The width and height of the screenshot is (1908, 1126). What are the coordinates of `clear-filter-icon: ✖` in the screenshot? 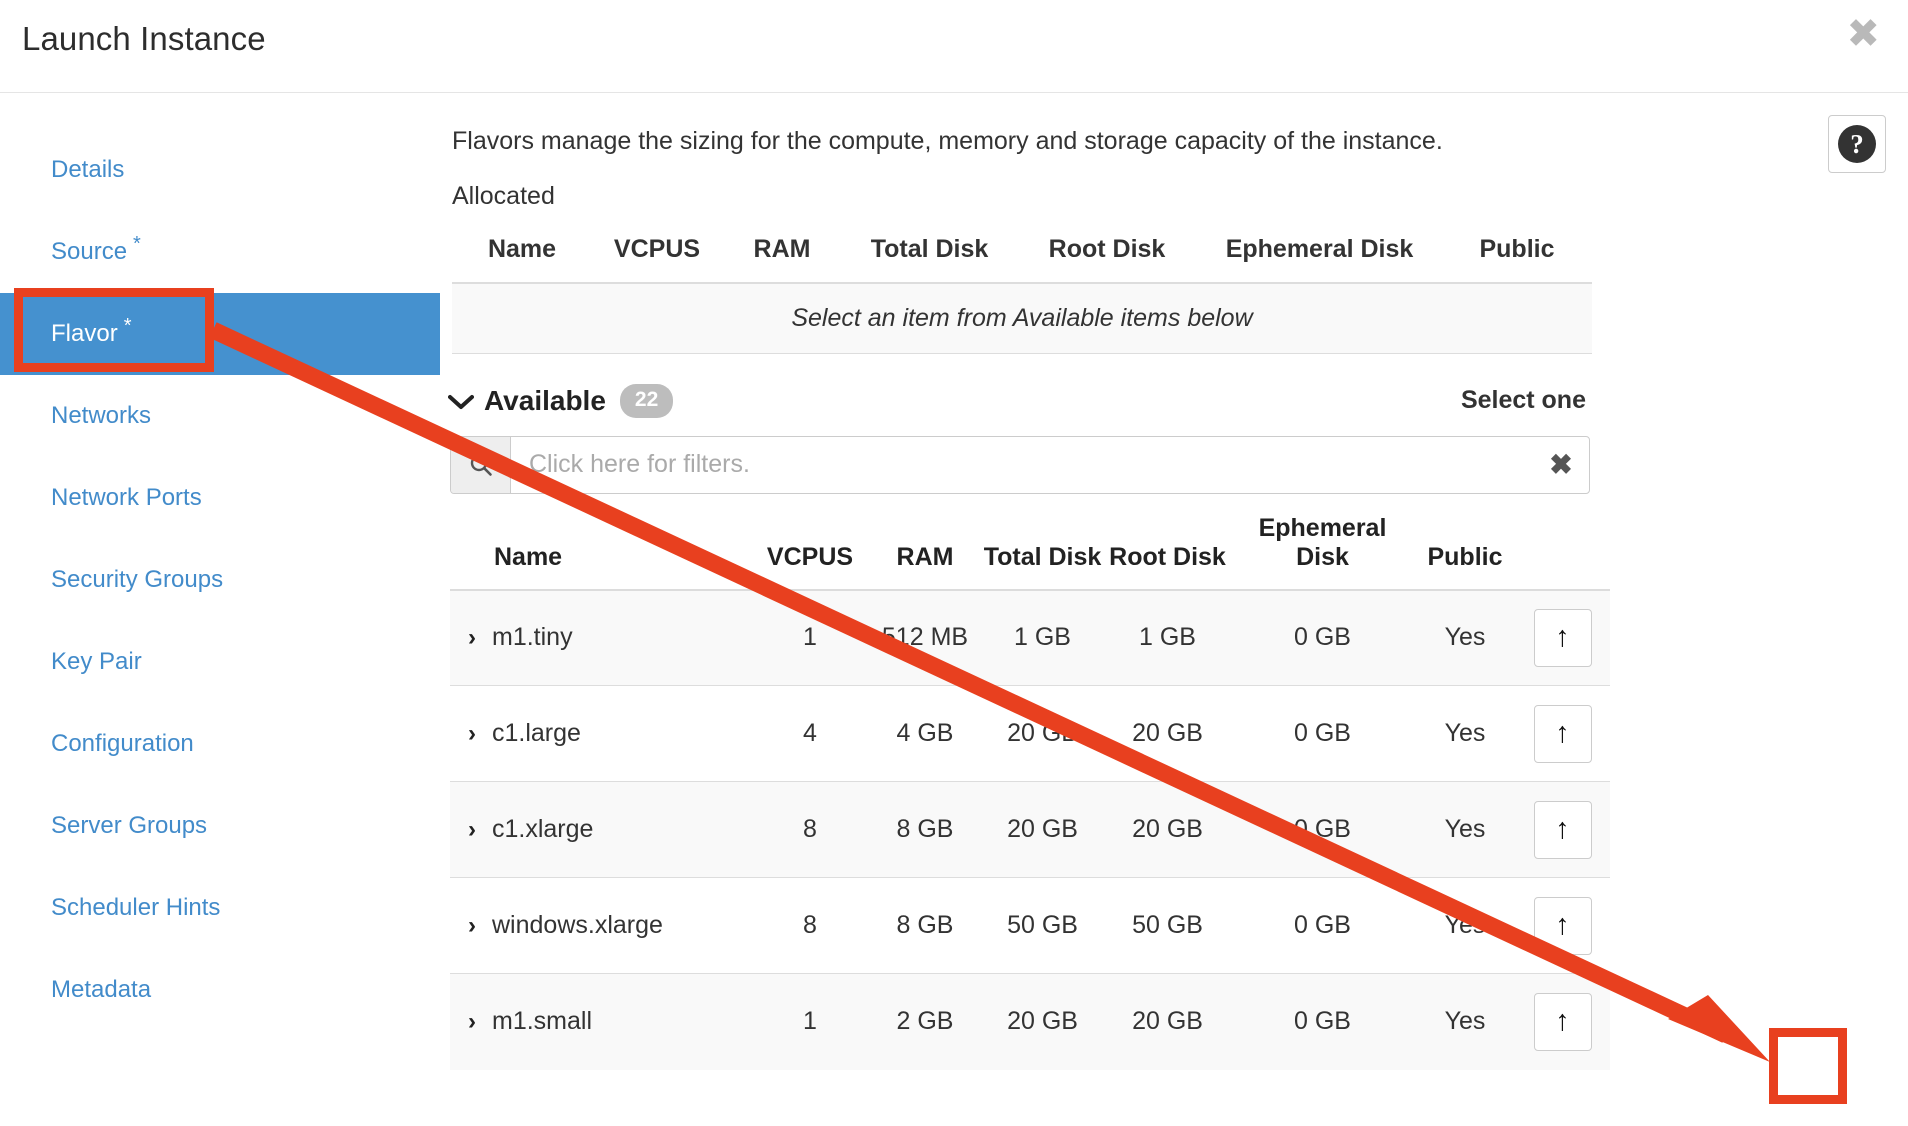 It's located at (1561, 465).